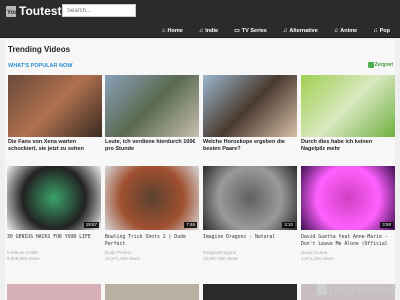 The image size is (400, 300). I want to click on watermark-text: pagepeeker, so click(362, 289).